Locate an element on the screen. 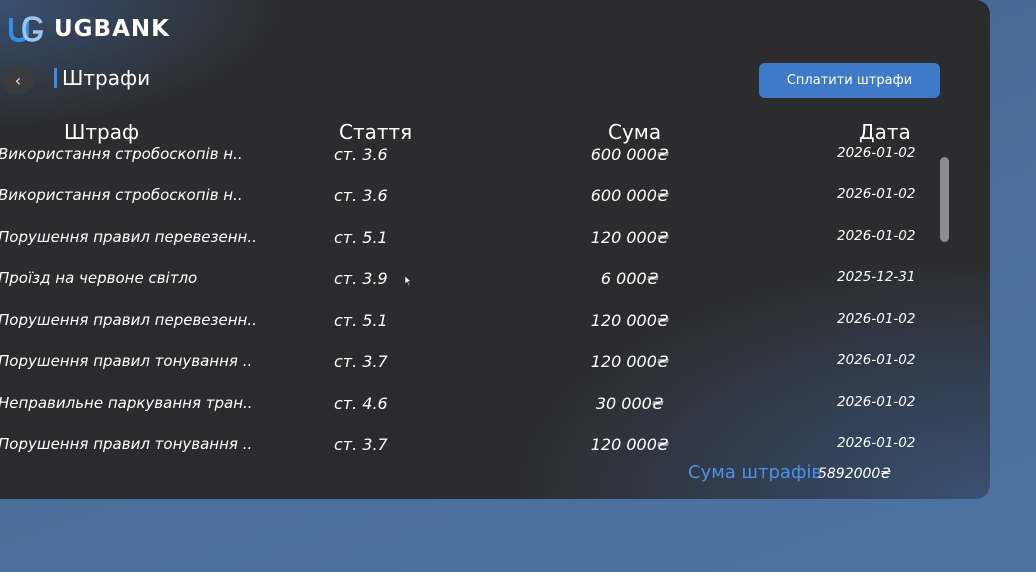 The height and width of the screenshot is (572, 1036). column-header-fine: Штраф is located at coordinates (102, 132).